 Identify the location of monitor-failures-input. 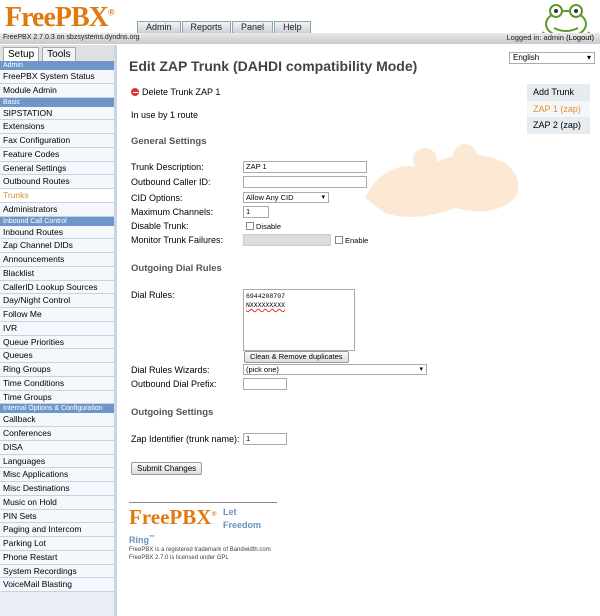
(287, 240).